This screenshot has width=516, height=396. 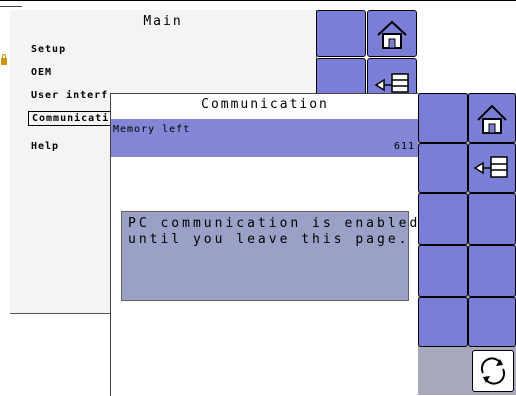 What do you see at coordinates (265, 104) in the screenshot?
I see `communication-title: Communication` at bounding box center [265, 104].